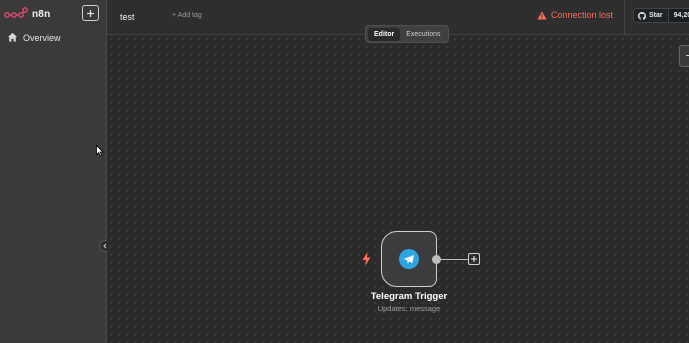 This screenshot has width=689, height=343. Describe the element at coordinates (642, 15) in the screenshot. I see `github-icon` at that location.